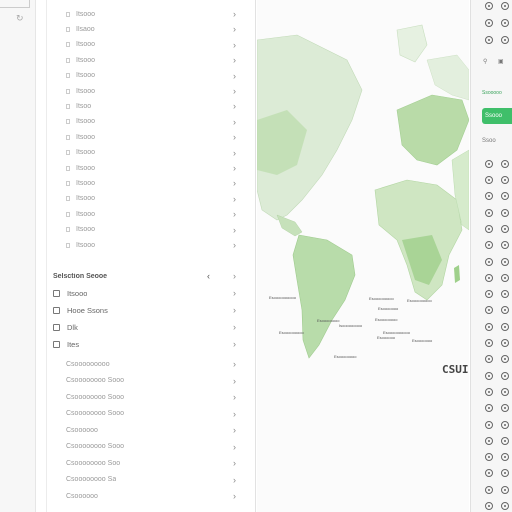  Describe the element at coordinates (282, 297) in the screenshot. I see `map-place-label: Esoooooooooo` at that location.